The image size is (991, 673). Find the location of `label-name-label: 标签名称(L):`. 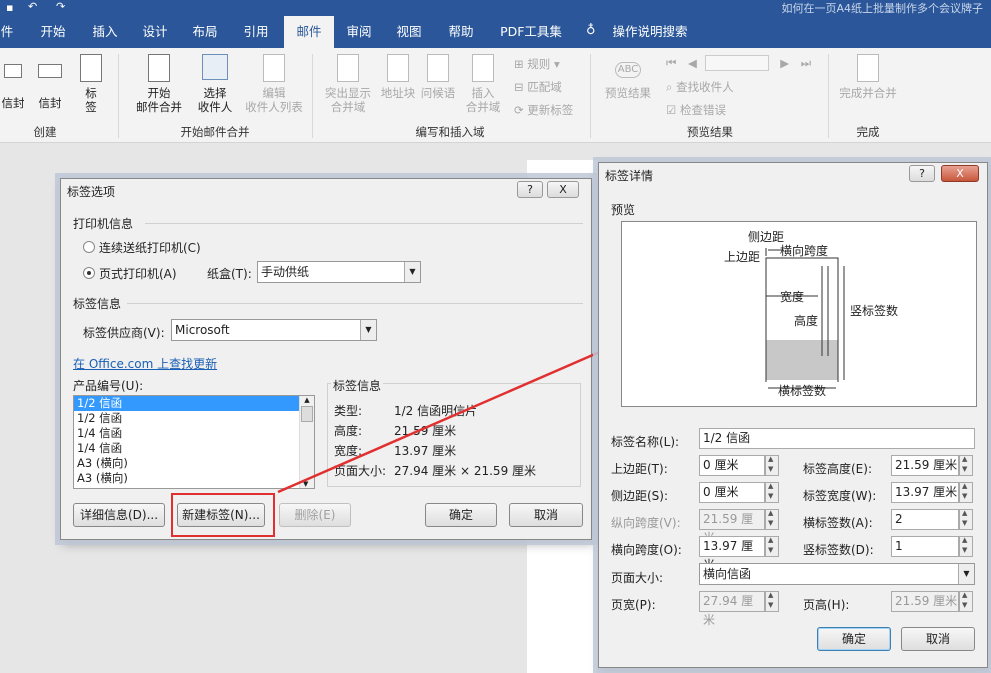

label-name-label: 标签名称(L): is located at coordinates (645, 442).